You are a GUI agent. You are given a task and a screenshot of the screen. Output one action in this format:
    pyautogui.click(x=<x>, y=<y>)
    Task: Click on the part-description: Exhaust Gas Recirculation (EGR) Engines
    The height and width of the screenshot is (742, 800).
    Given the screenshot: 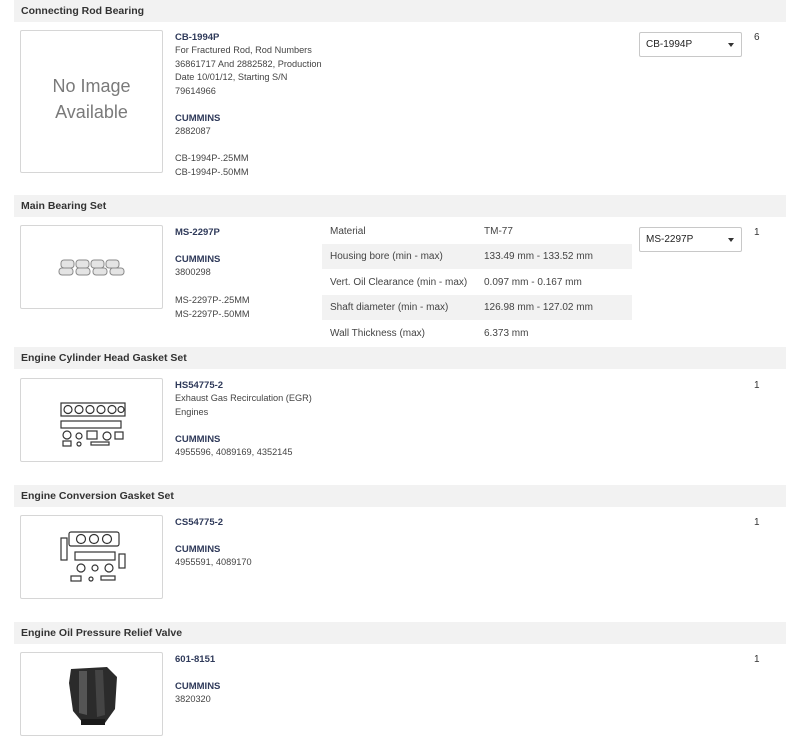 What is the action you would take?
    pyautogui.click(x=243, y=405)
    